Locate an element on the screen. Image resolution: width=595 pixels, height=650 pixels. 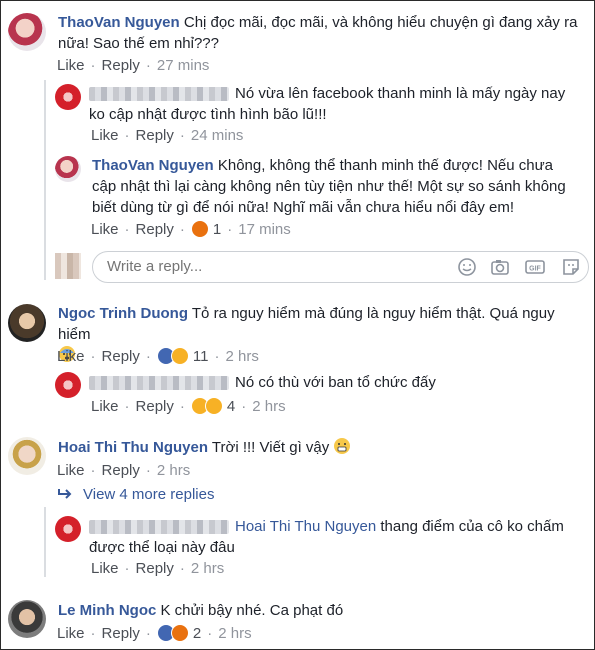
comment-actions: Like · Reply · 2 · 2 hrs is located at coordinates (154, 633).